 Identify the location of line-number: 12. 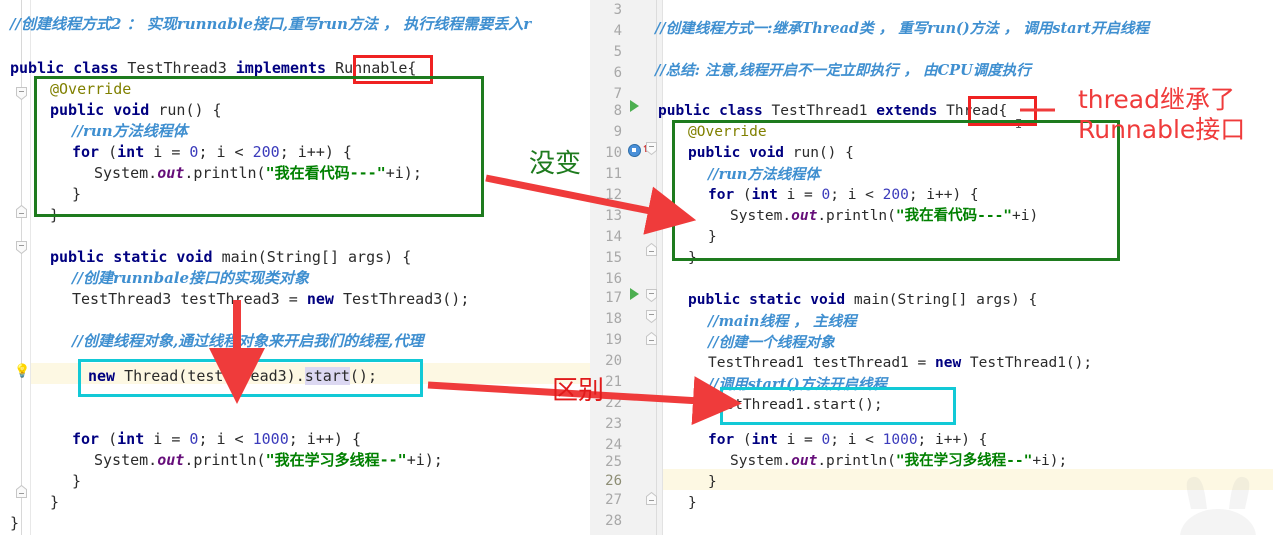
(613, 195).